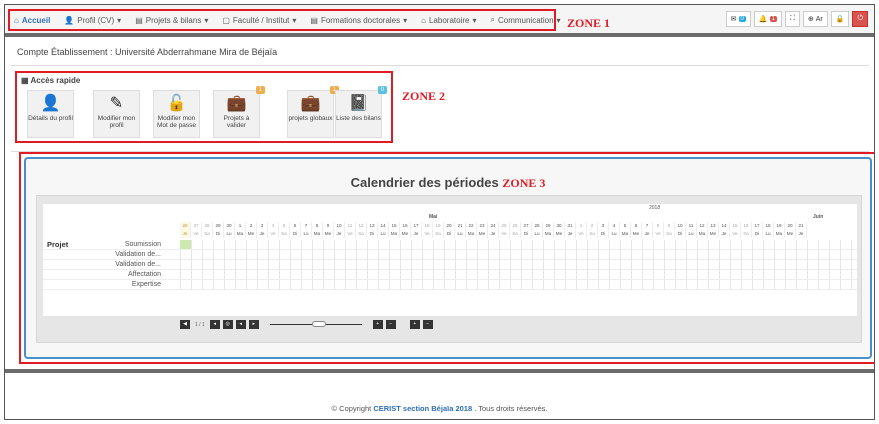 The height and width of the screenshot is (424, 879). I want to click on quick-access-tile-4: 💼projets globaux1, so click(313, 112).